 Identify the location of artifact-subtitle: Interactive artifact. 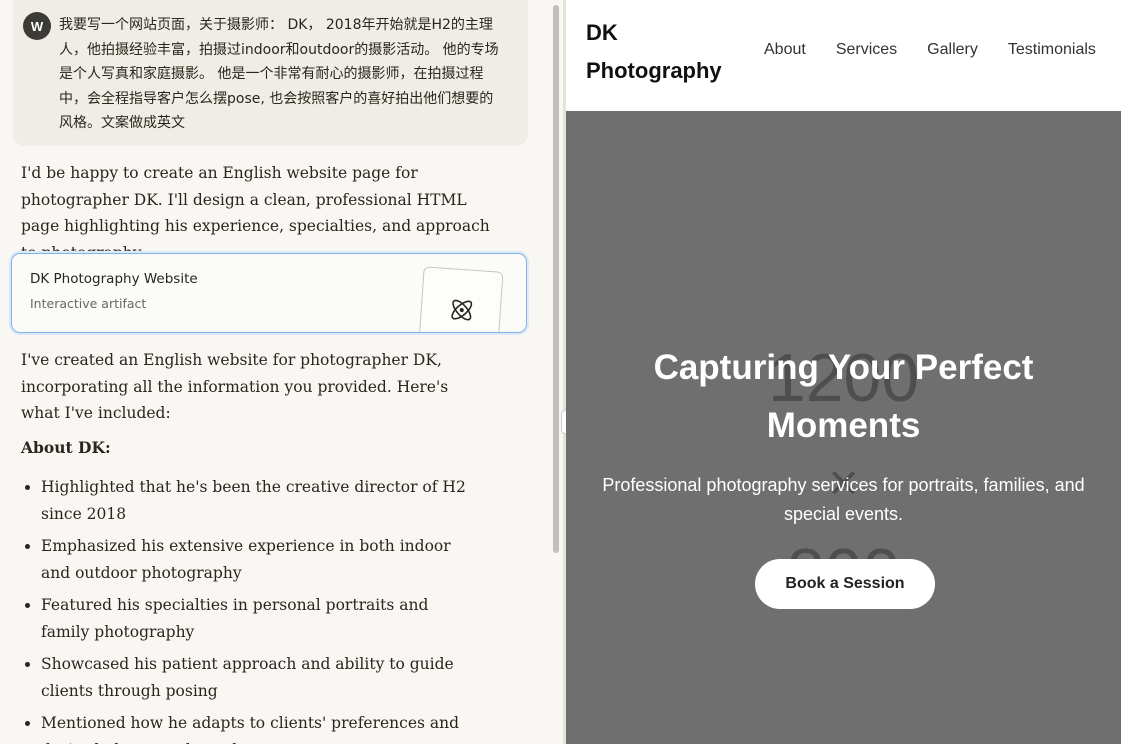
(88, 303).